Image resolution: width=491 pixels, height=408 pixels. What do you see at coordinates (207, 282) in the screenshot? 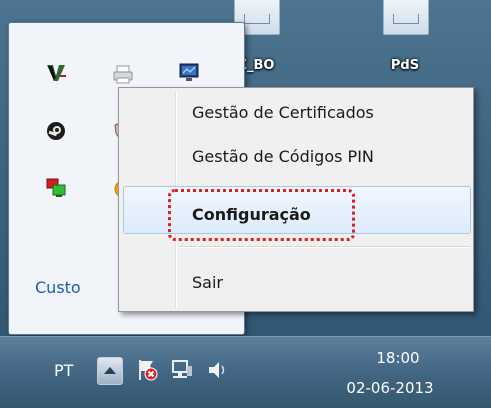
I see `menu-item-exit: Sair` at bounding box center [207, 282].